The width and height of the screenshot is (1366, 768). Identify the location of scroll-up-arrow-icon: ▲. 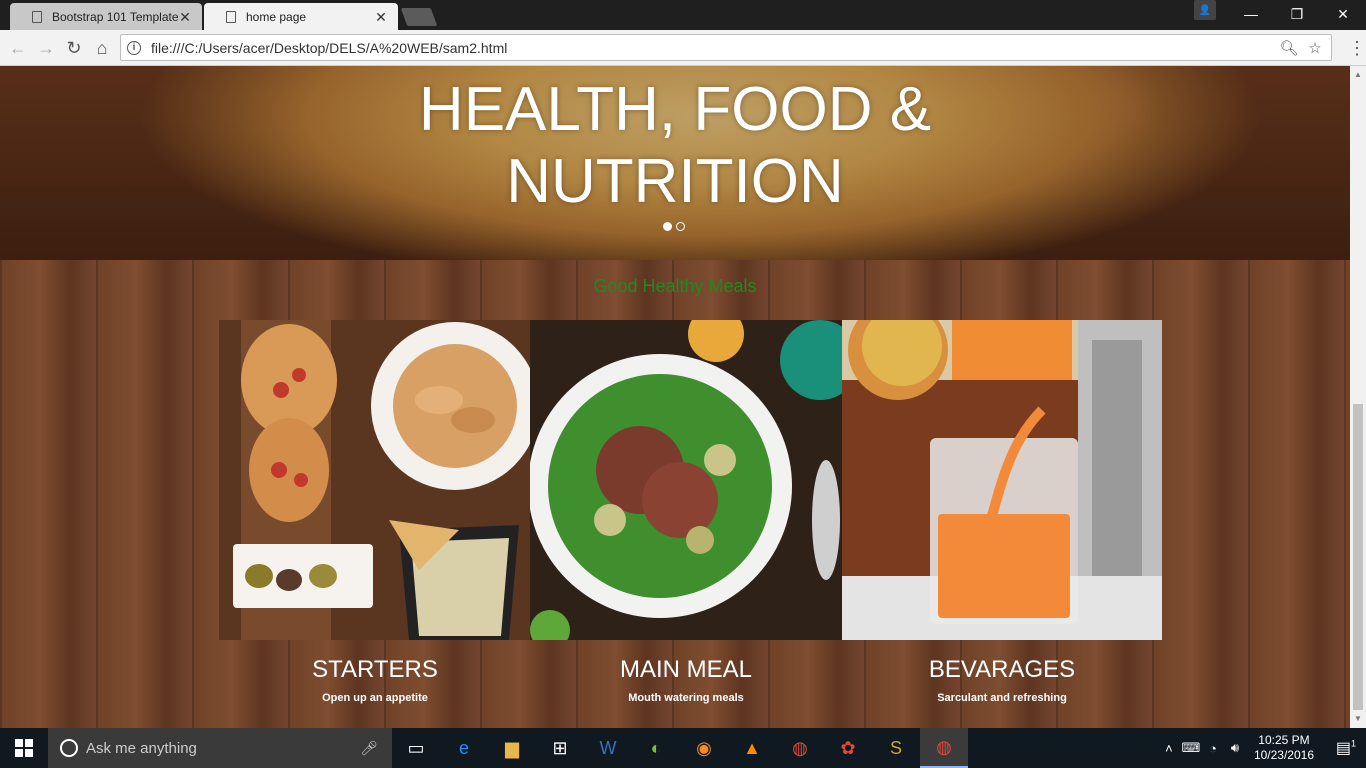
(1358, 75).